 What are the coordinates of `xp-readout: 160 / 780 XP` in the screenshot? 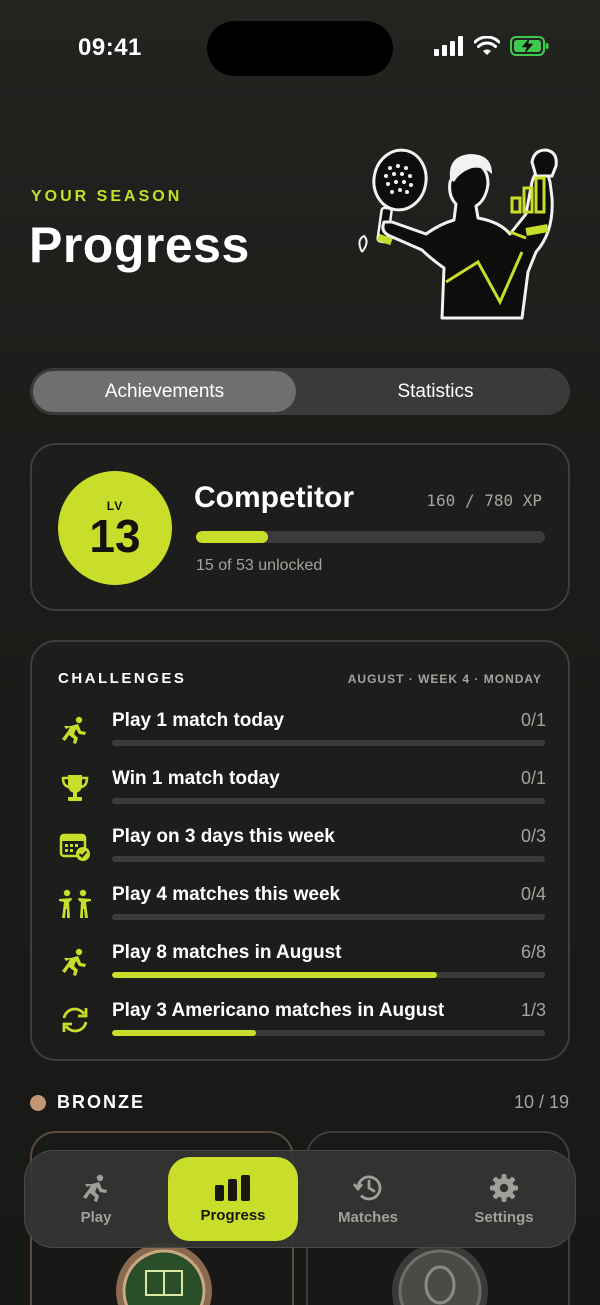 It's located at (484, 500).